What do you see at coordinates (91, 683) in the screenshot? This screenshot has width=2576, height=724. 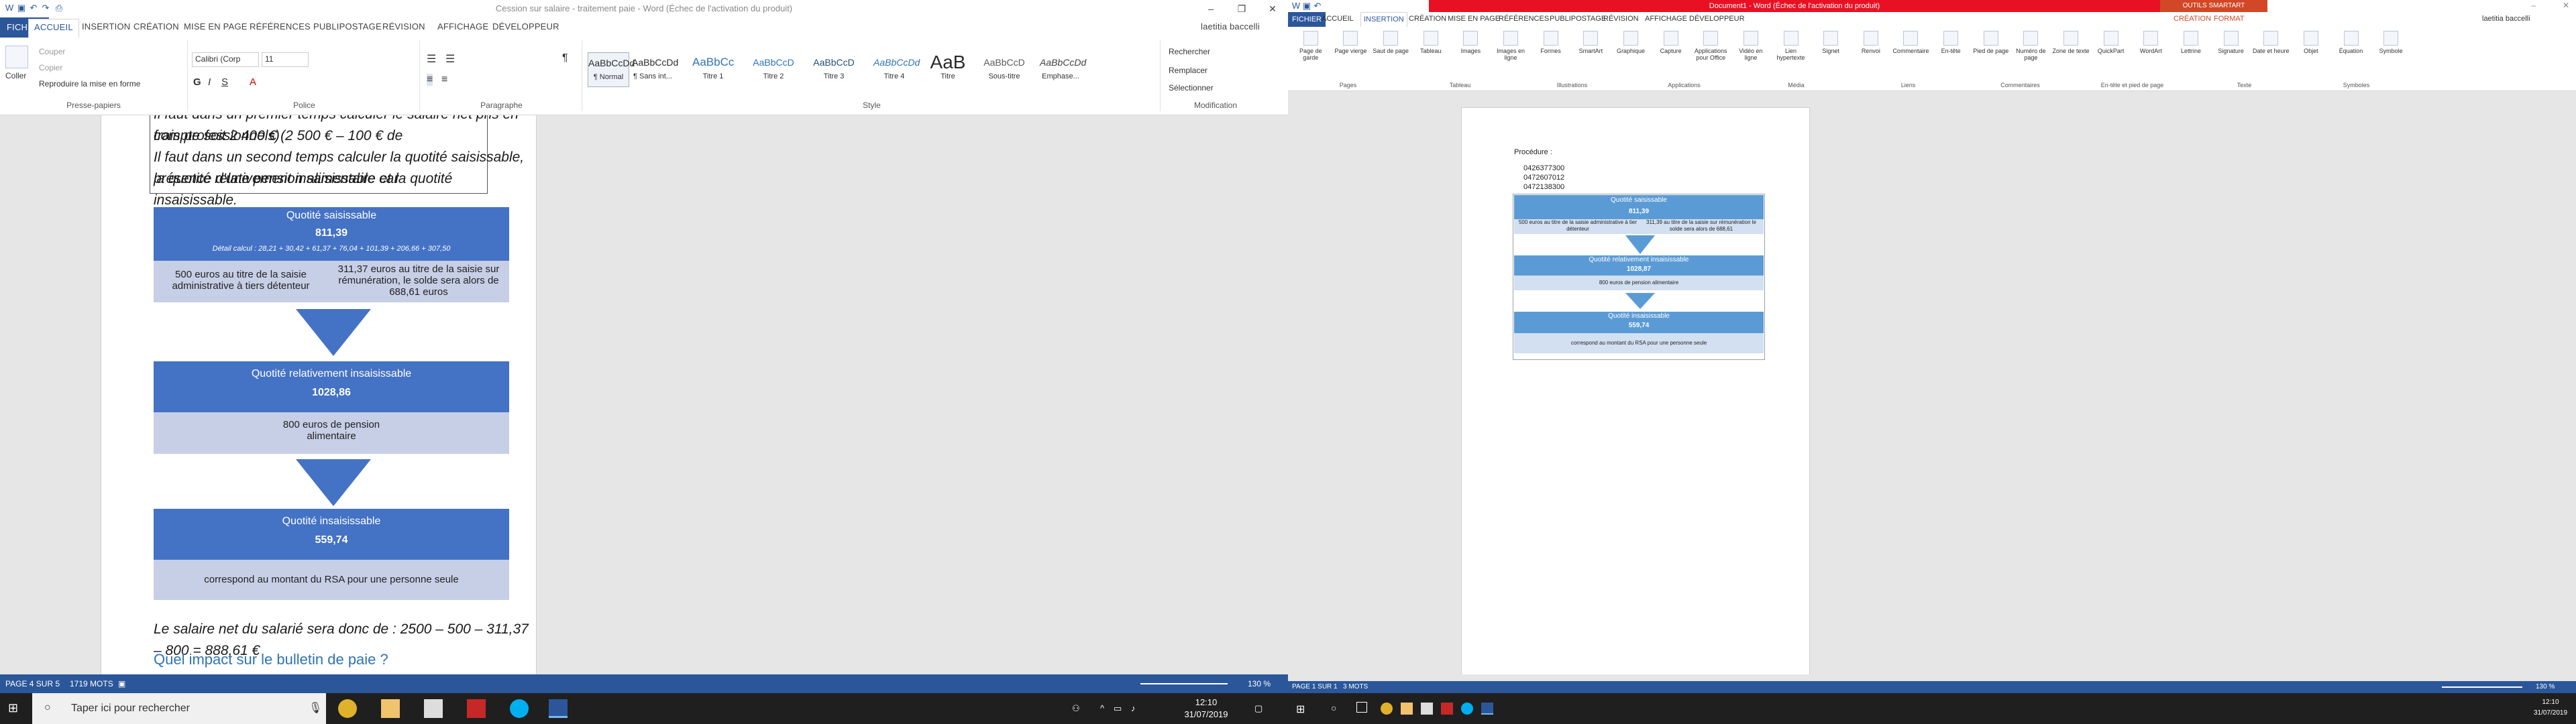 I see `word-count: 1719 MOTS` at bounding box center [91, 683].